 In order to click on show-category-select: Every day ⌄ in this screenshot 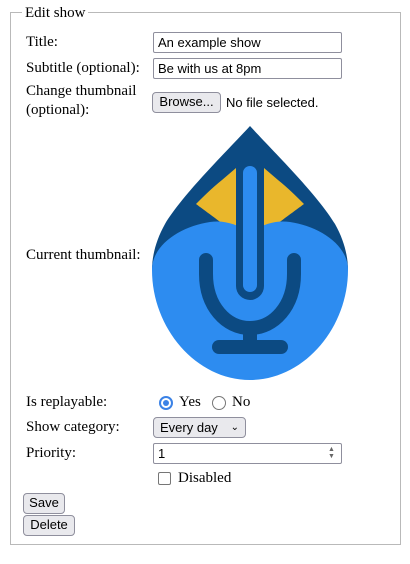, I will do `click(199, 427)`.